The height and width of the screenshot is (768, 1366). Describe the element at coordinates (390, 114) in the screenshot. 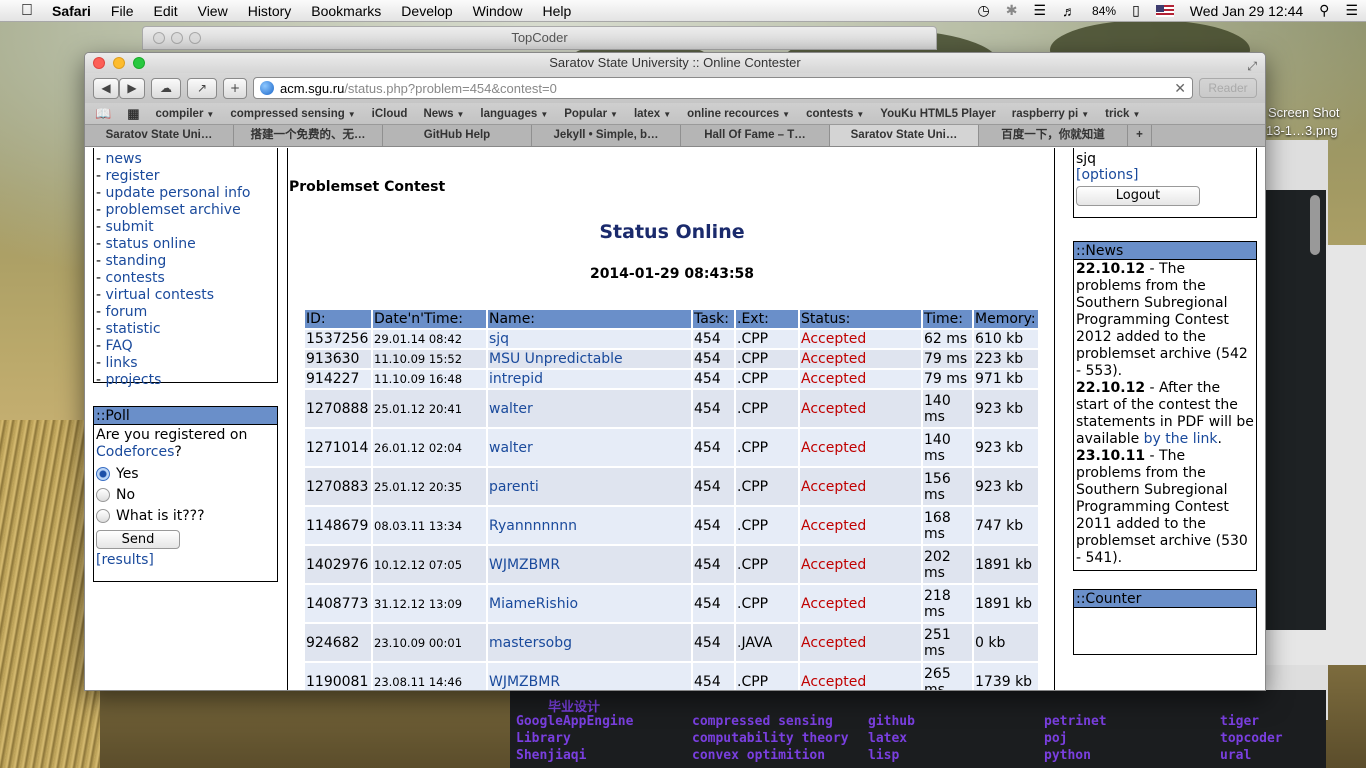

I see `bookmark-icloud: iCloud` at that location.